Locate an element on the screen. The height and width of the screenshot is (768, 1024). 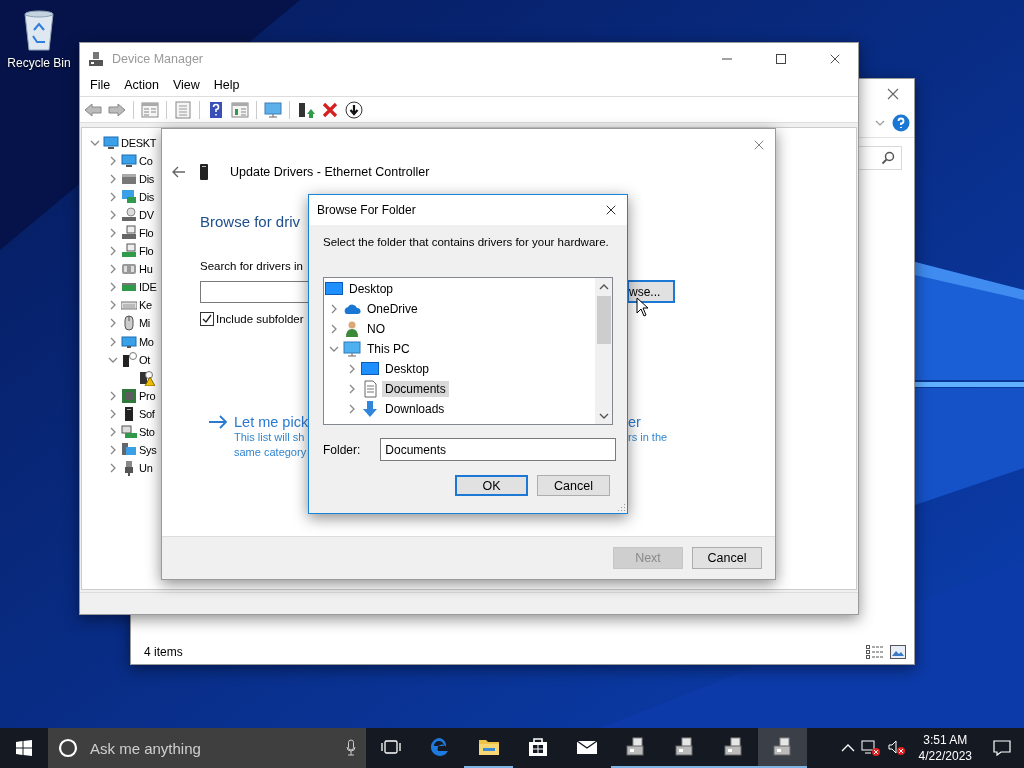
tree-item: NO is located at coordinates (376, 329).